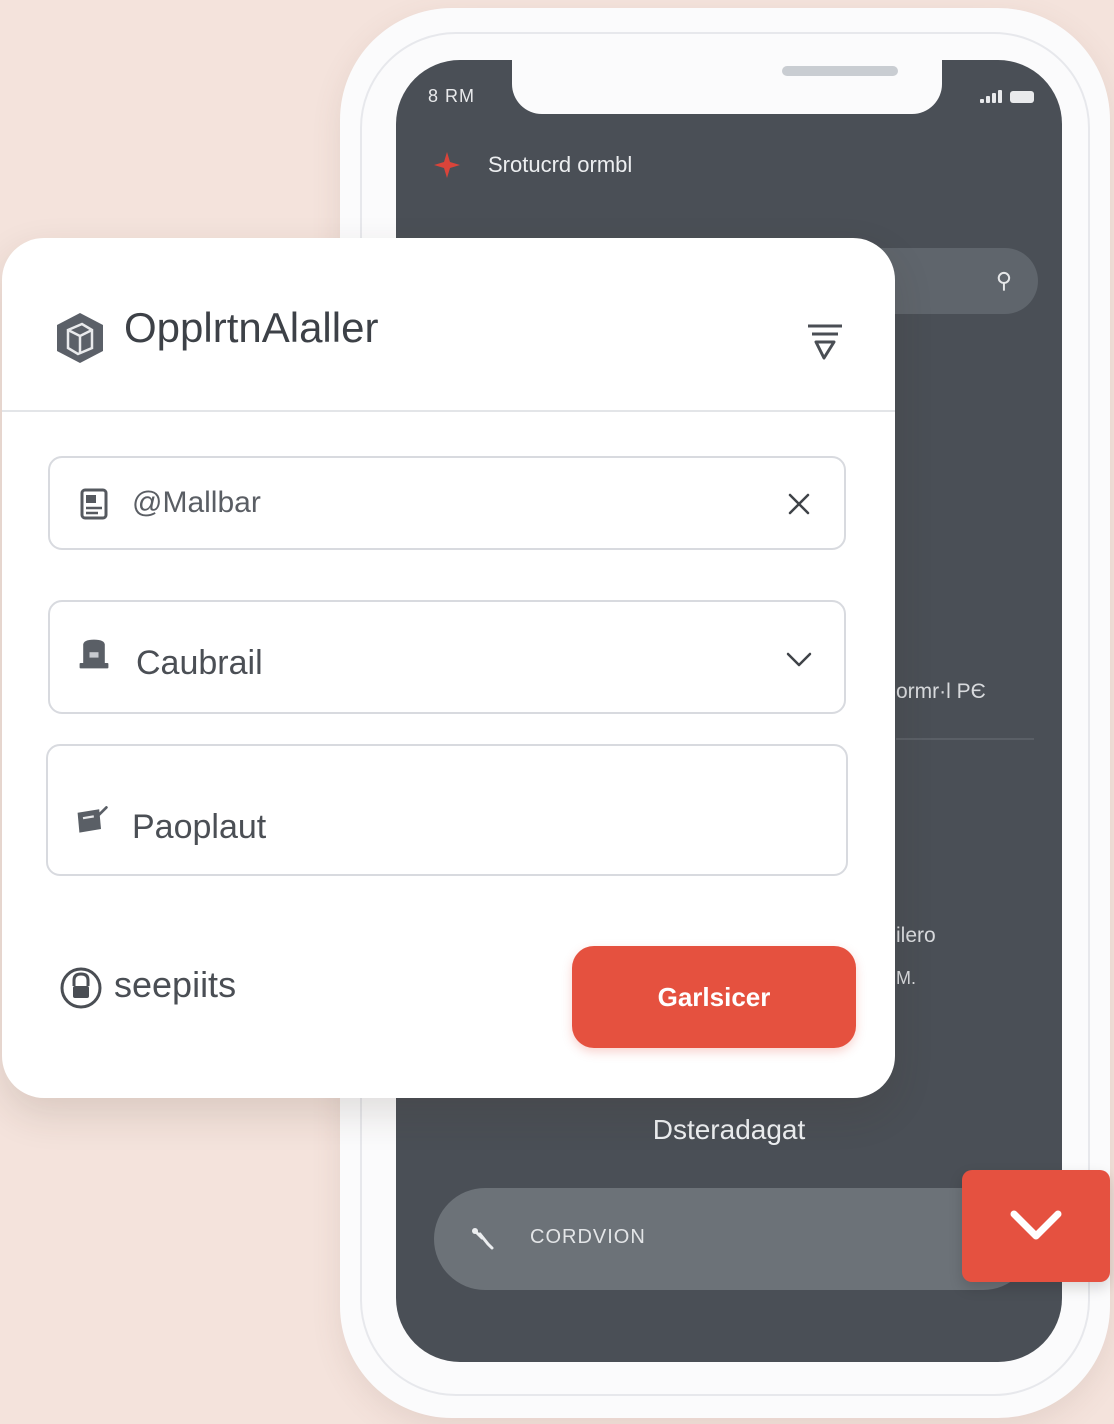 This screenshot has height=1424, width=1114. Describe the element at coordinates (447, 165) in the screenshot. I see `star-icon` at that location.